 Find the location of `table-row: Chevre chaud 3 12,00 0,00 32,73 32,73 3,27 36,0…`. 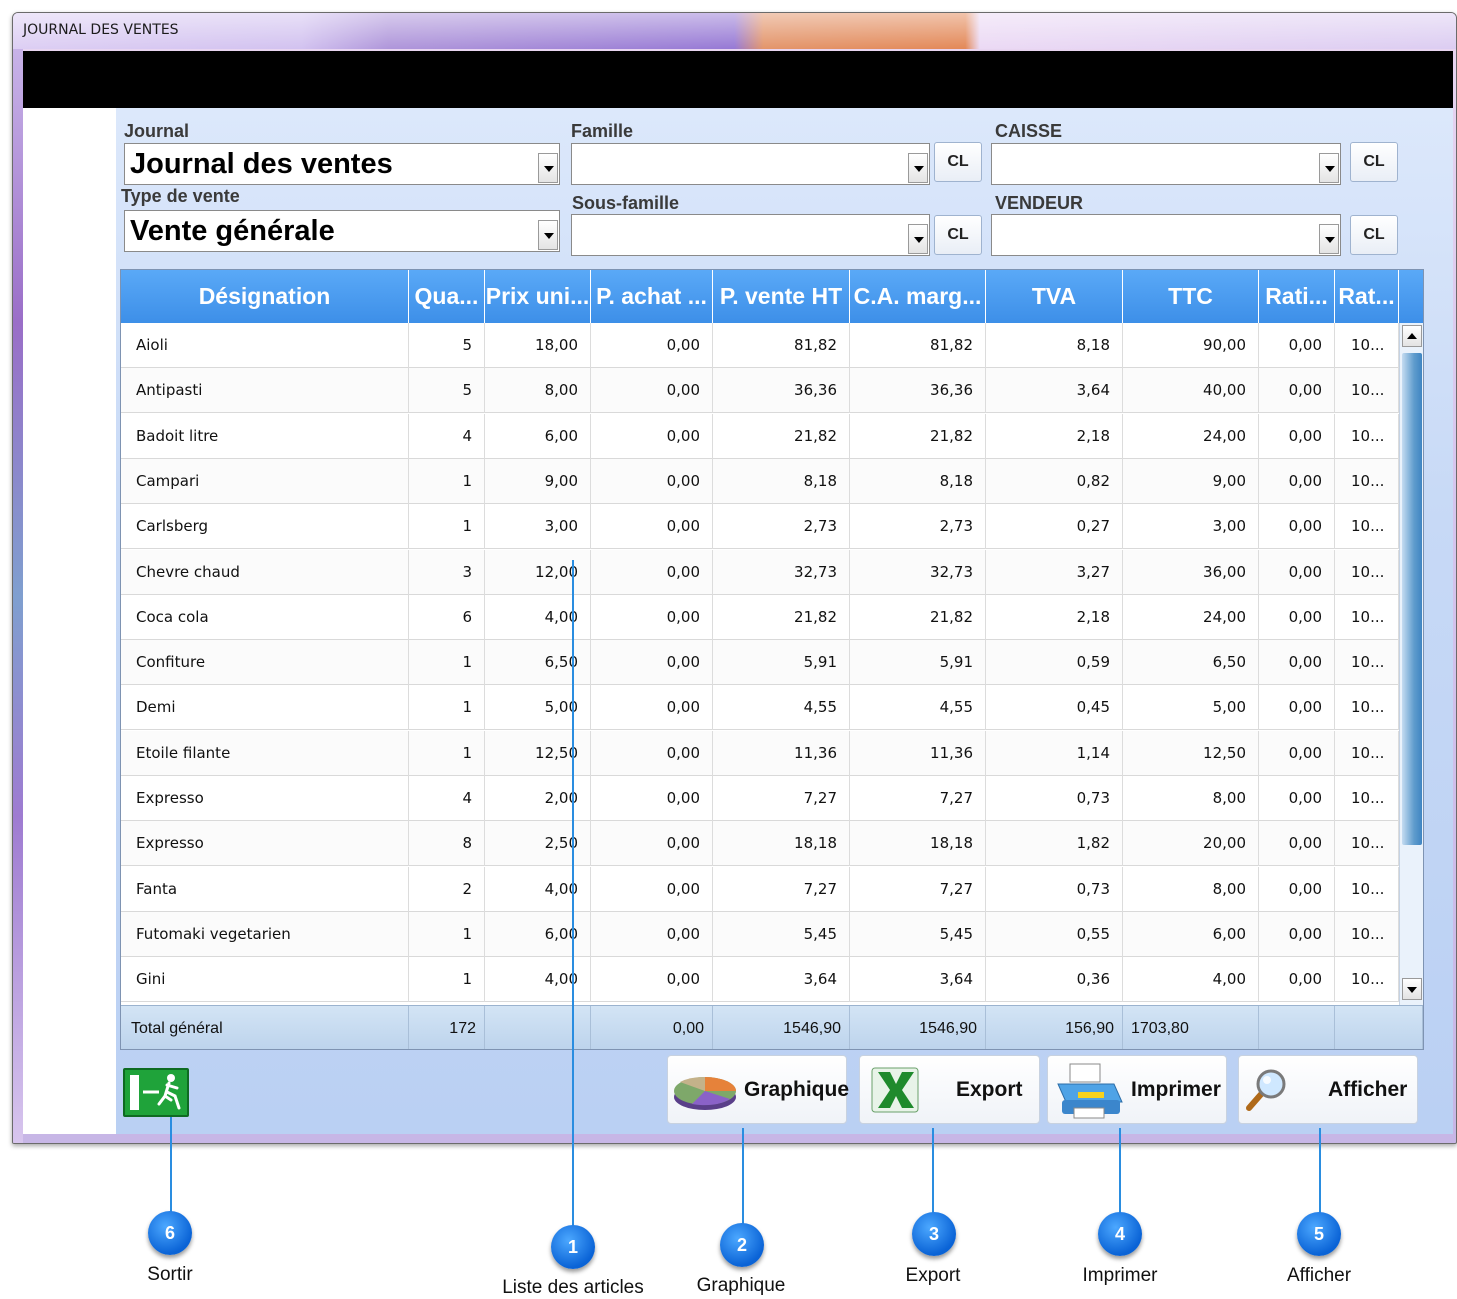

table-row: Chevre chaud 3 12,00 0,00 32,73 32,73 3,27 36,0… is located at coordinates (760, 572).